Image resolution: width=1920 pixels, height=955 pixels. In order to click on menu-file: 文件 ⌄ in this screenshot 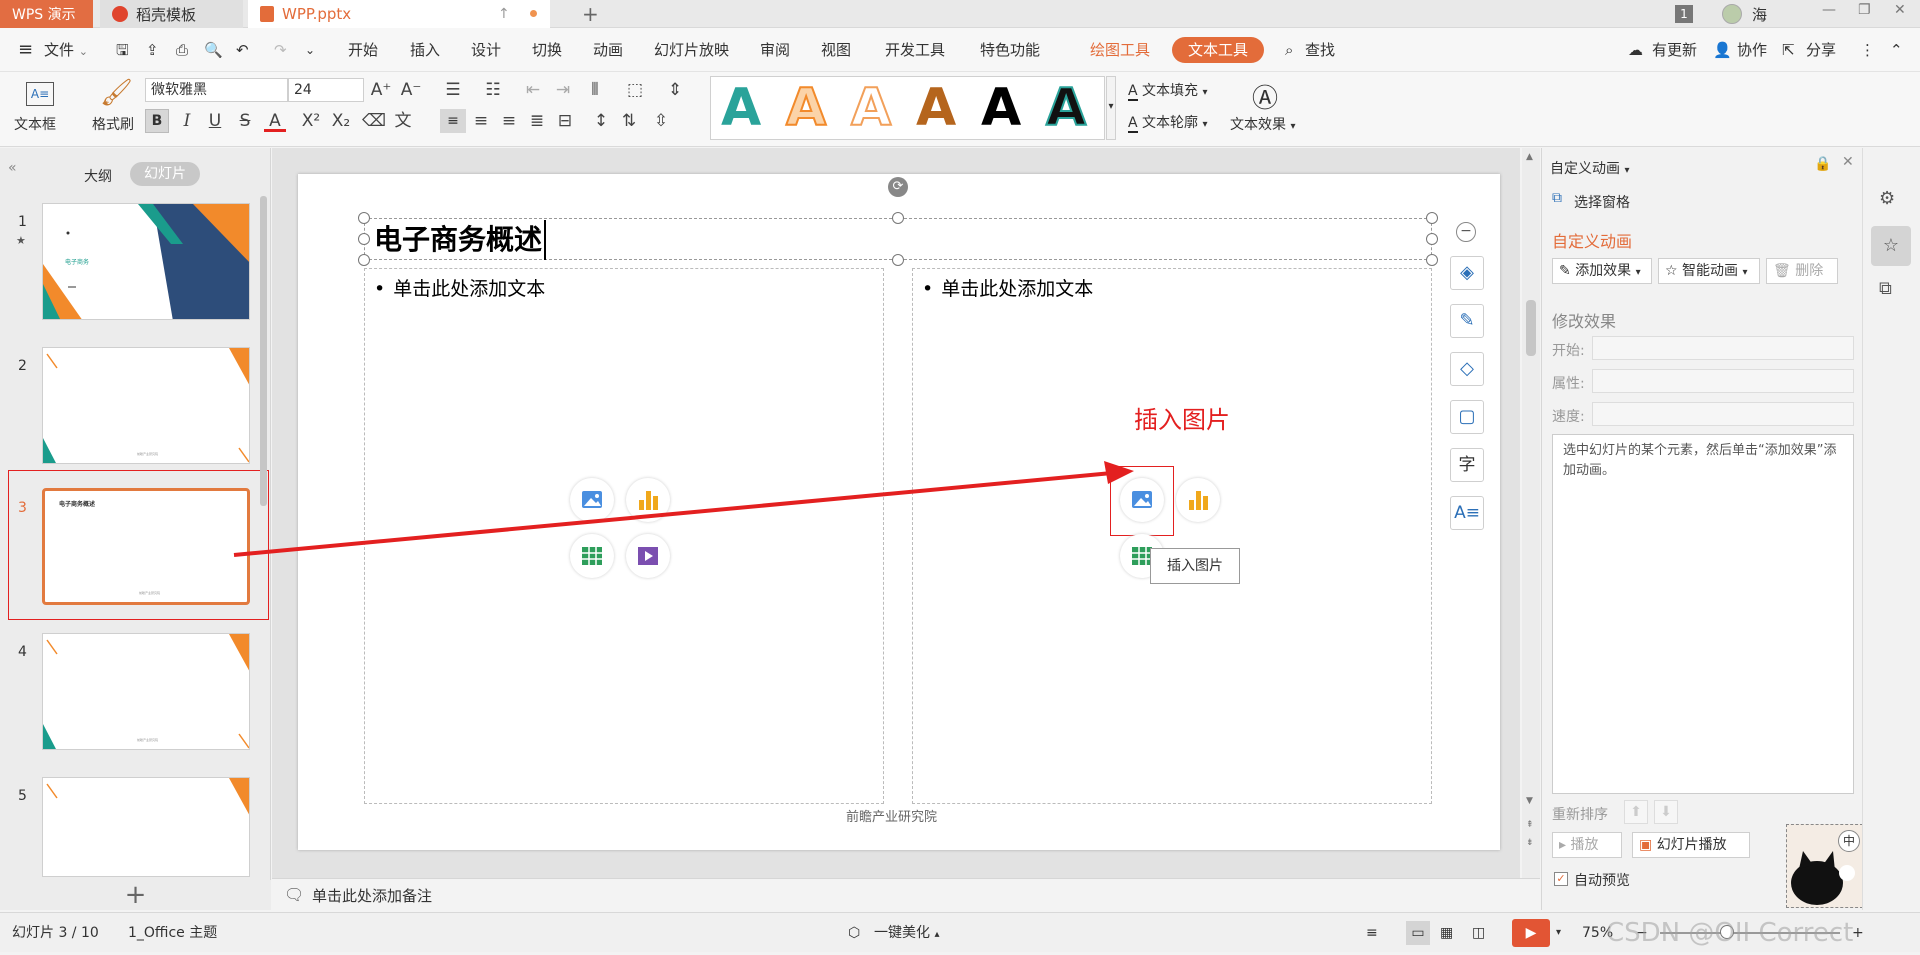, I will do `click(66, 50)`.